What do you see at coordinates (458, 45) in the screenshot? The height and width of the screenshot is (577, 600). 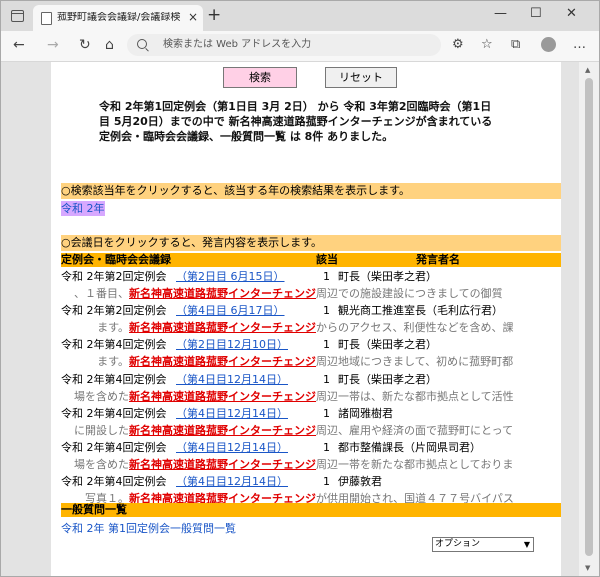 I see `extensions-icon: ⚙` at bounding box center [458, 45].